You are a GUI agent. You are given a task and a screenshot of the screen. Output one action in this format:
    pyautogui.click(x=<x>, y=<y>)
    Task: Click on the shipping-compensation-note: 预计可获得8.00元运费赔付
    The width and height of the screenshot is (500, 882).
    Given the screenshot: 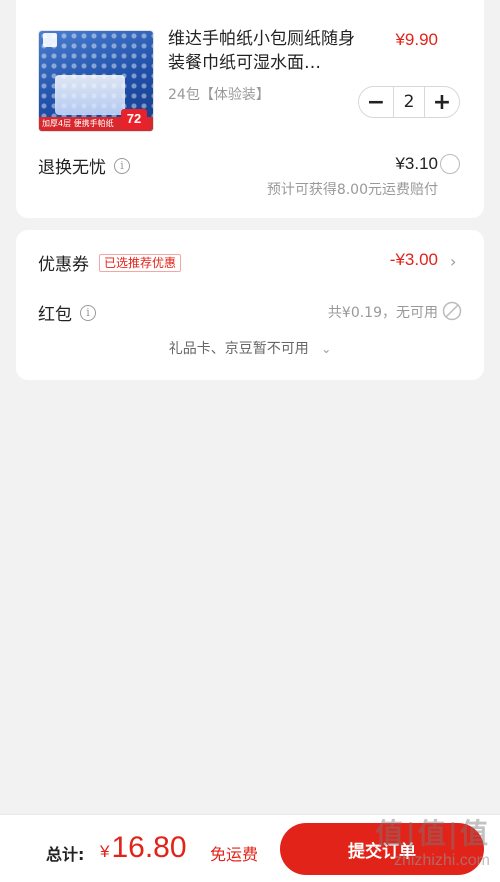 What is the action you would take?
    pyautogui.click(x=352, y=190)
    